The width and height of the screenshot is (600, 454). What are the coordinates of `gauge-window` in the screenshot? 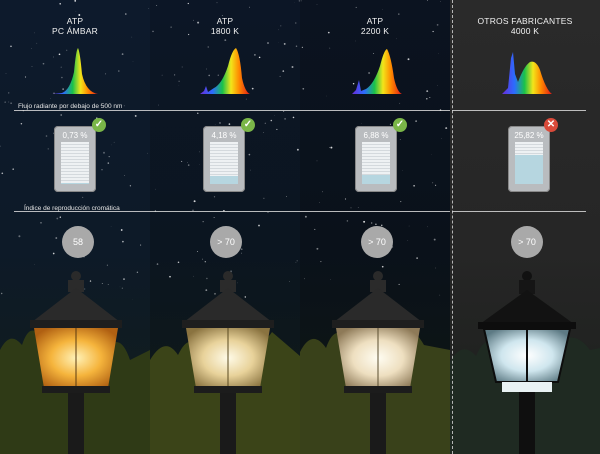 It's located at (75, 163).